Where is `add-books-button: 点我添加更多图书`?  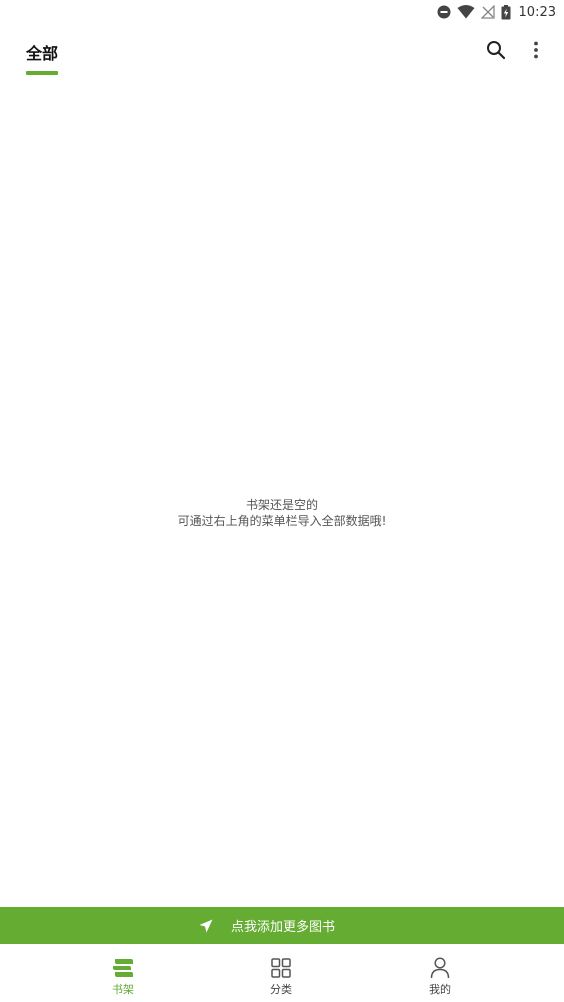 add-books-button: 点我添加更多图书 is located at coordinates (282, 925).